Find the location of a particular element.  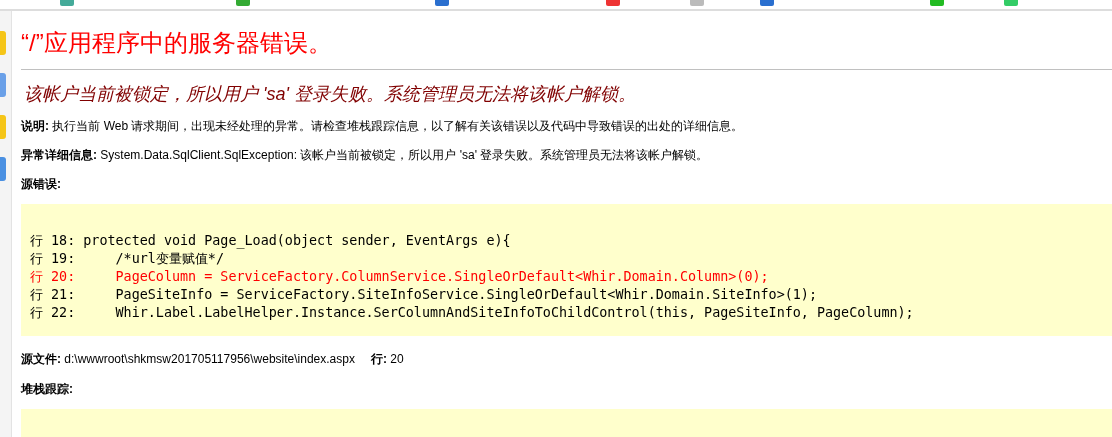

code-line: 行 21: PageSiteInfo = ServiceFactory.SiteInfoService.SingleOrDefault<Whir.Domain.SiteInfo>(1); is located at coordinates (424, 295).